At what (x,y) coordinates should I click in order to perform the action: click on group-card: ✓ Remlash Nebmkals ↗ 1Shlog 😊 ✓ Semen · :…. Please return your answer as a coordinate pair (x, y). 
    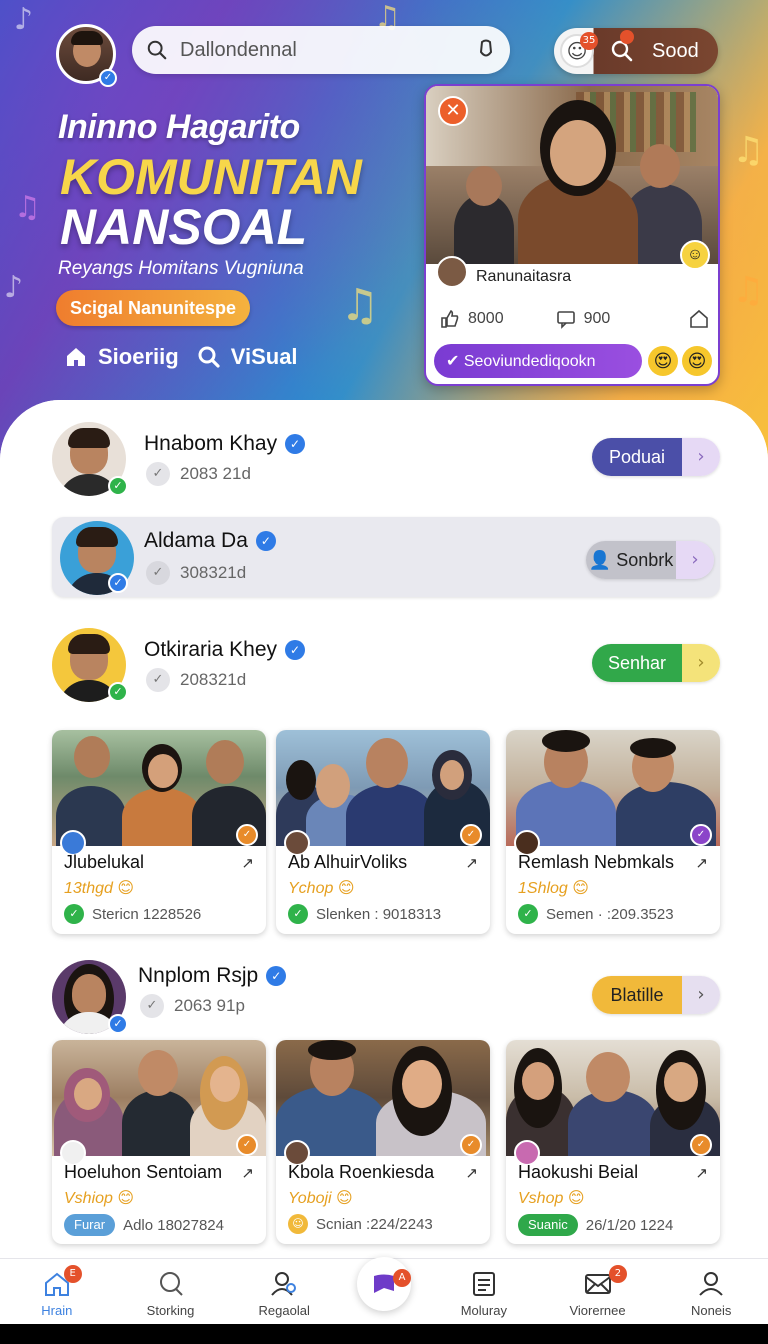
    Looking at the image, I should click on (613, 832).